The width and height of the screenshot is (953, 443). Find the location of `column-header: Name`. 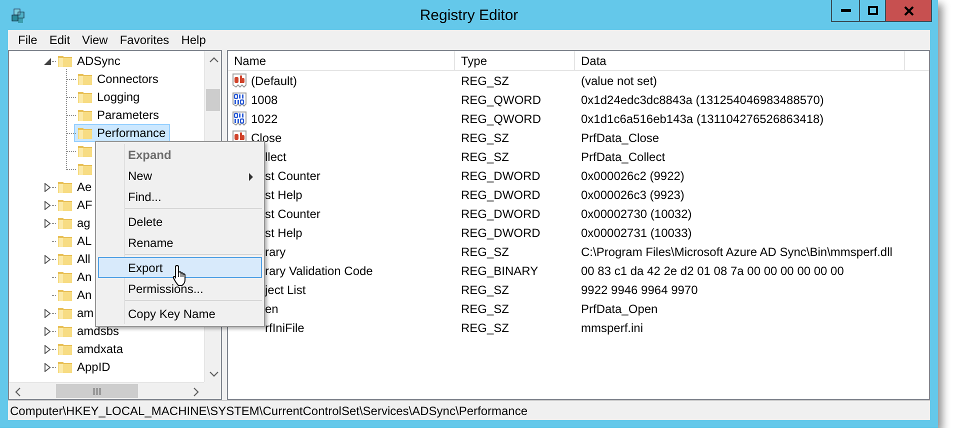

column-header: Name is located at coordinates (341, 60).